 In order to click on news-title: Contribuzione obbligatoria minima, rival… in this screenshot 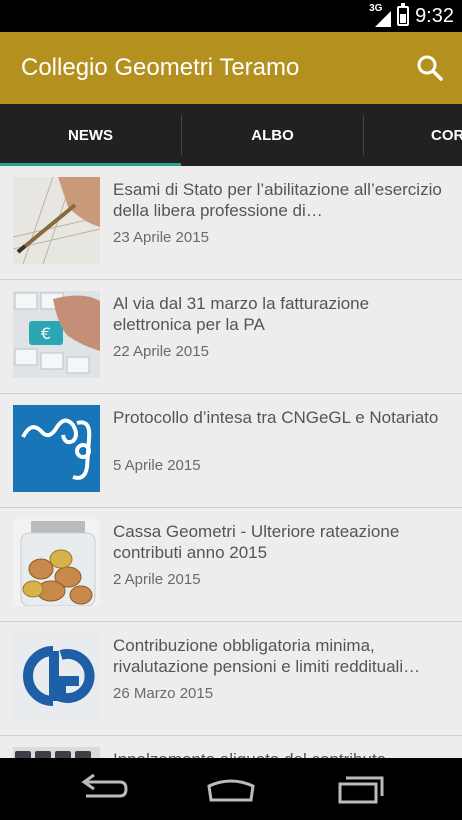, I will do `click(267, 656)`.